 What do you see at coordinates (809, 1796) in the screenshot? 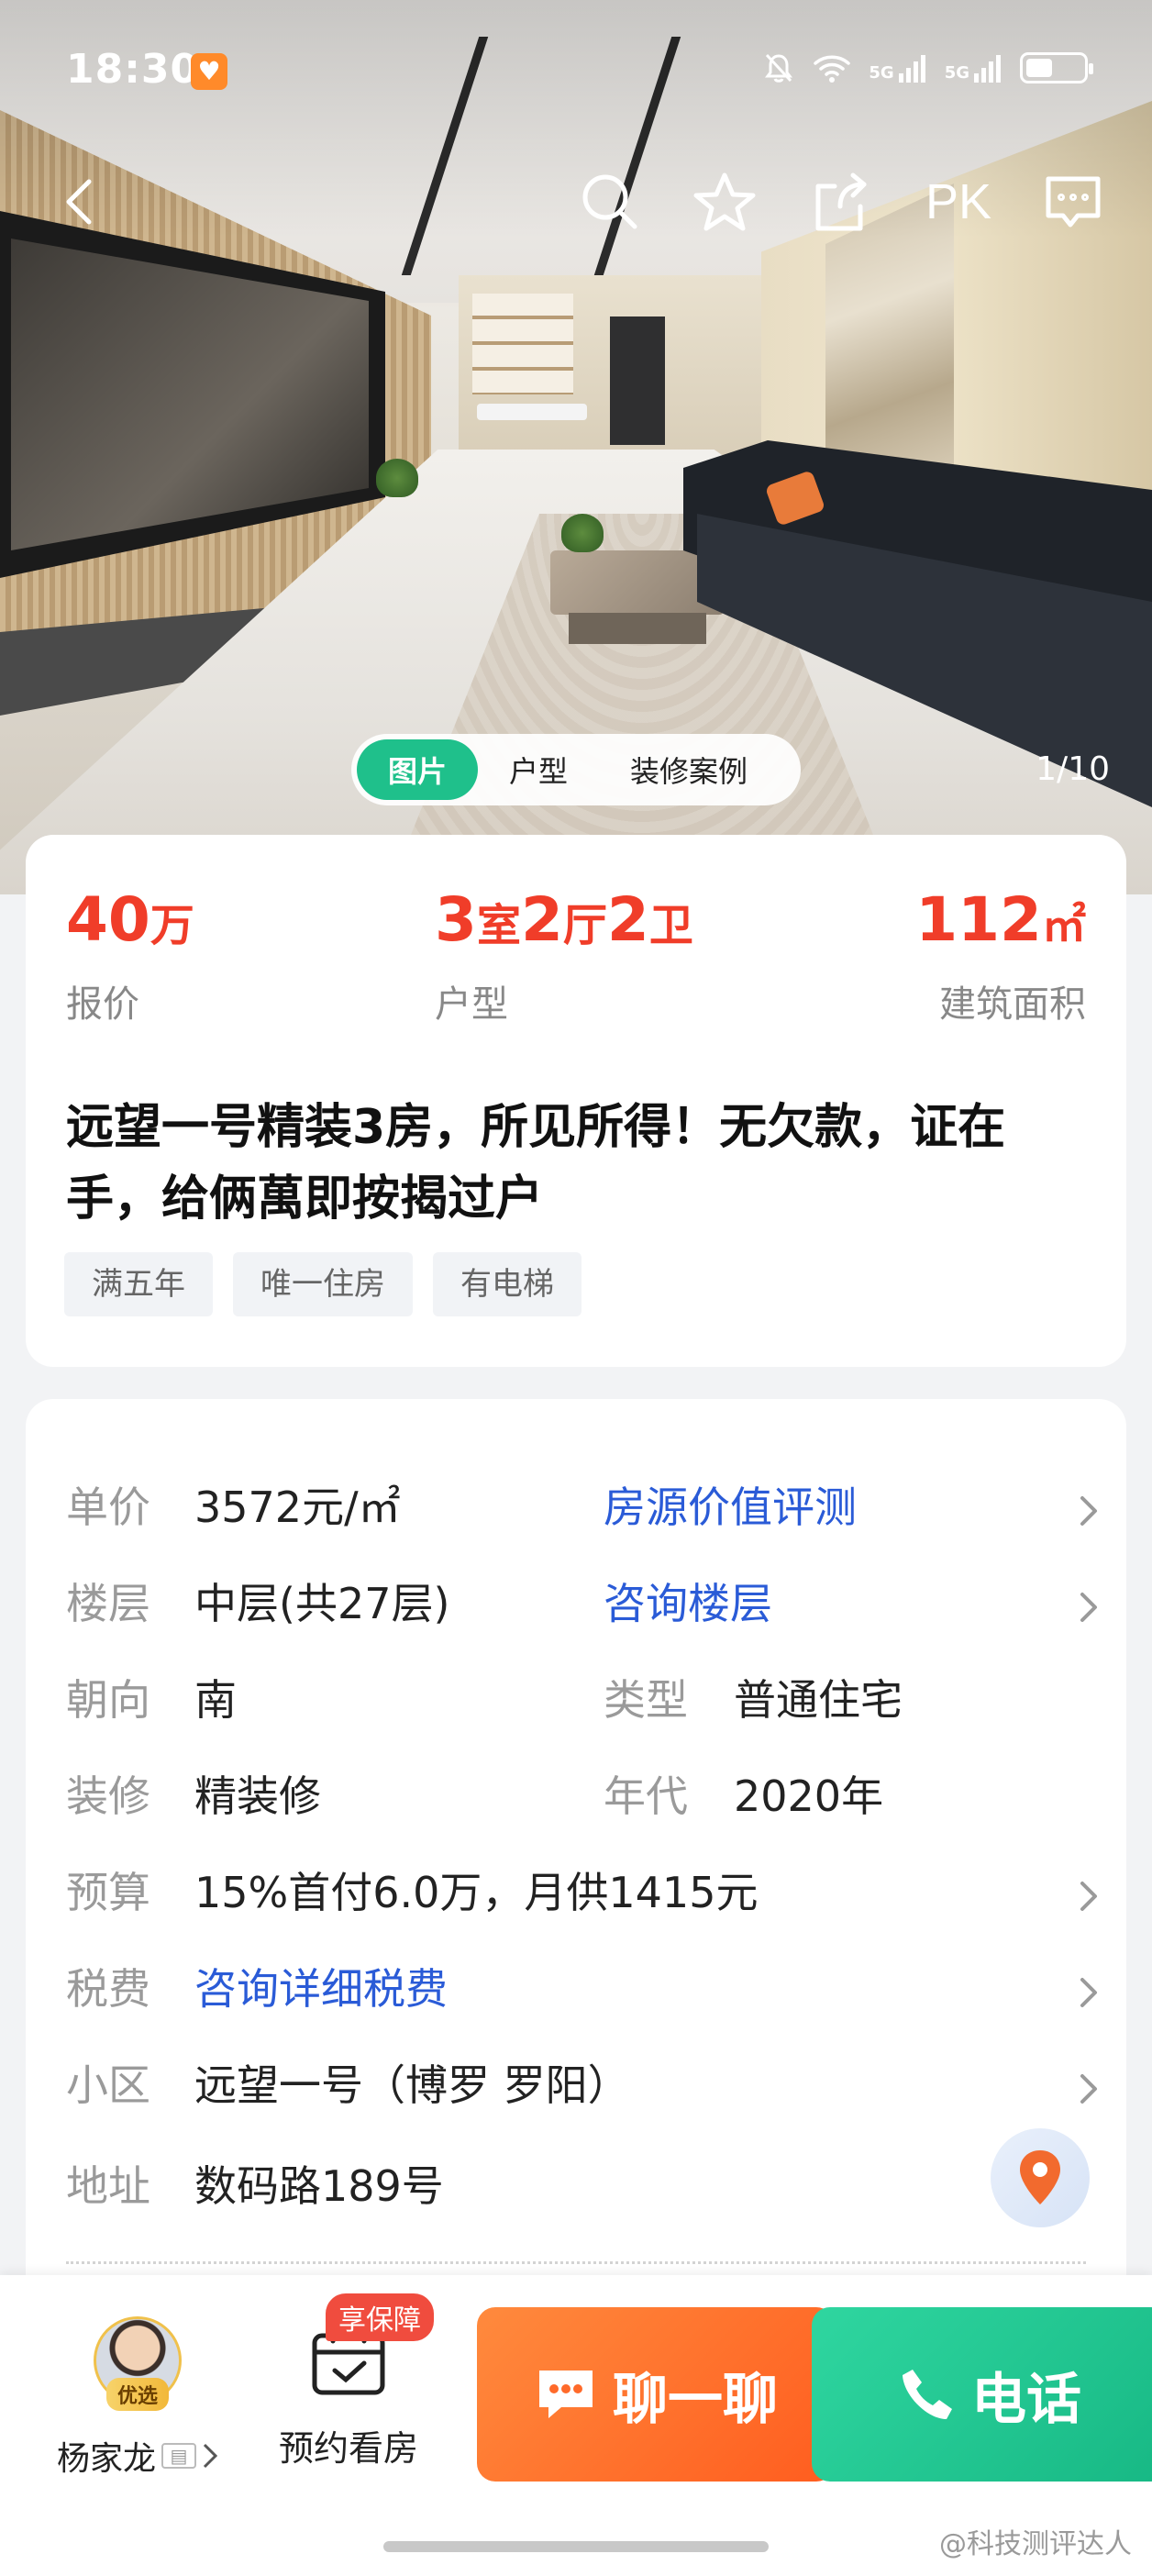
I see `year-value: 2020年` at bounding box center [809, 1796].